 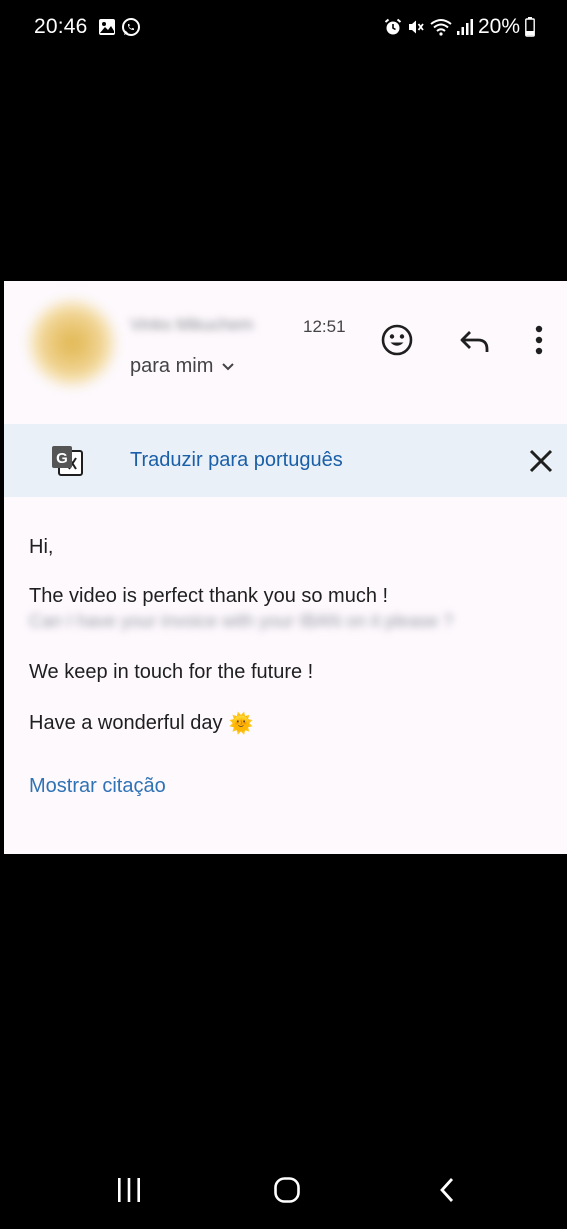 I want to click on whatsapp-icon, so click(x=131, y=29).